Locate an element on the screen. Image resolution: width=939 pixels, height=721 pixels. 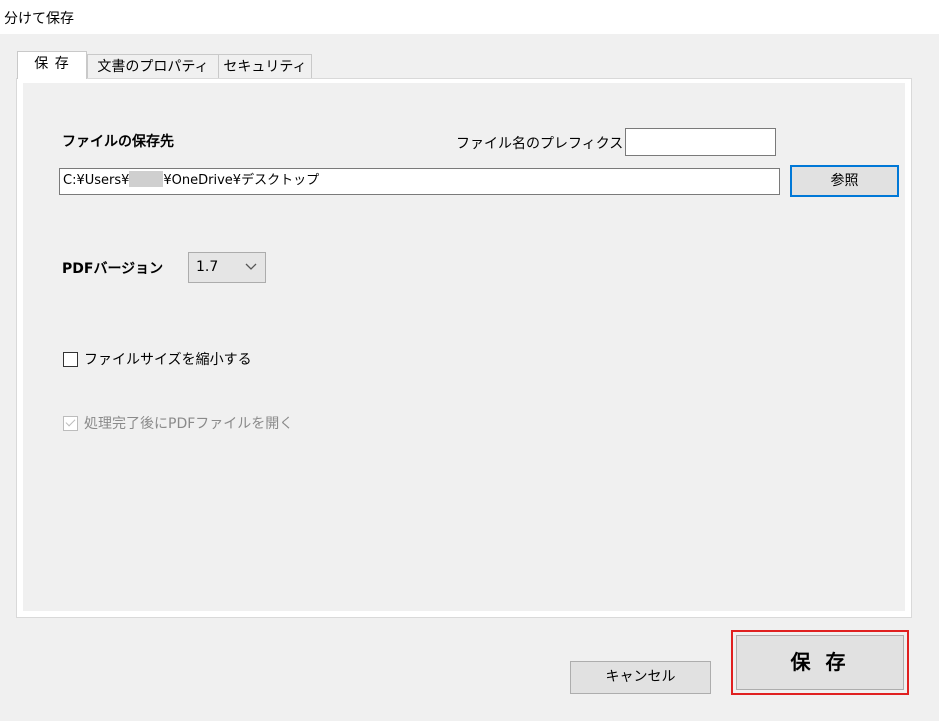
save-button-label: 保 存 is located at coordinates (820, 662).